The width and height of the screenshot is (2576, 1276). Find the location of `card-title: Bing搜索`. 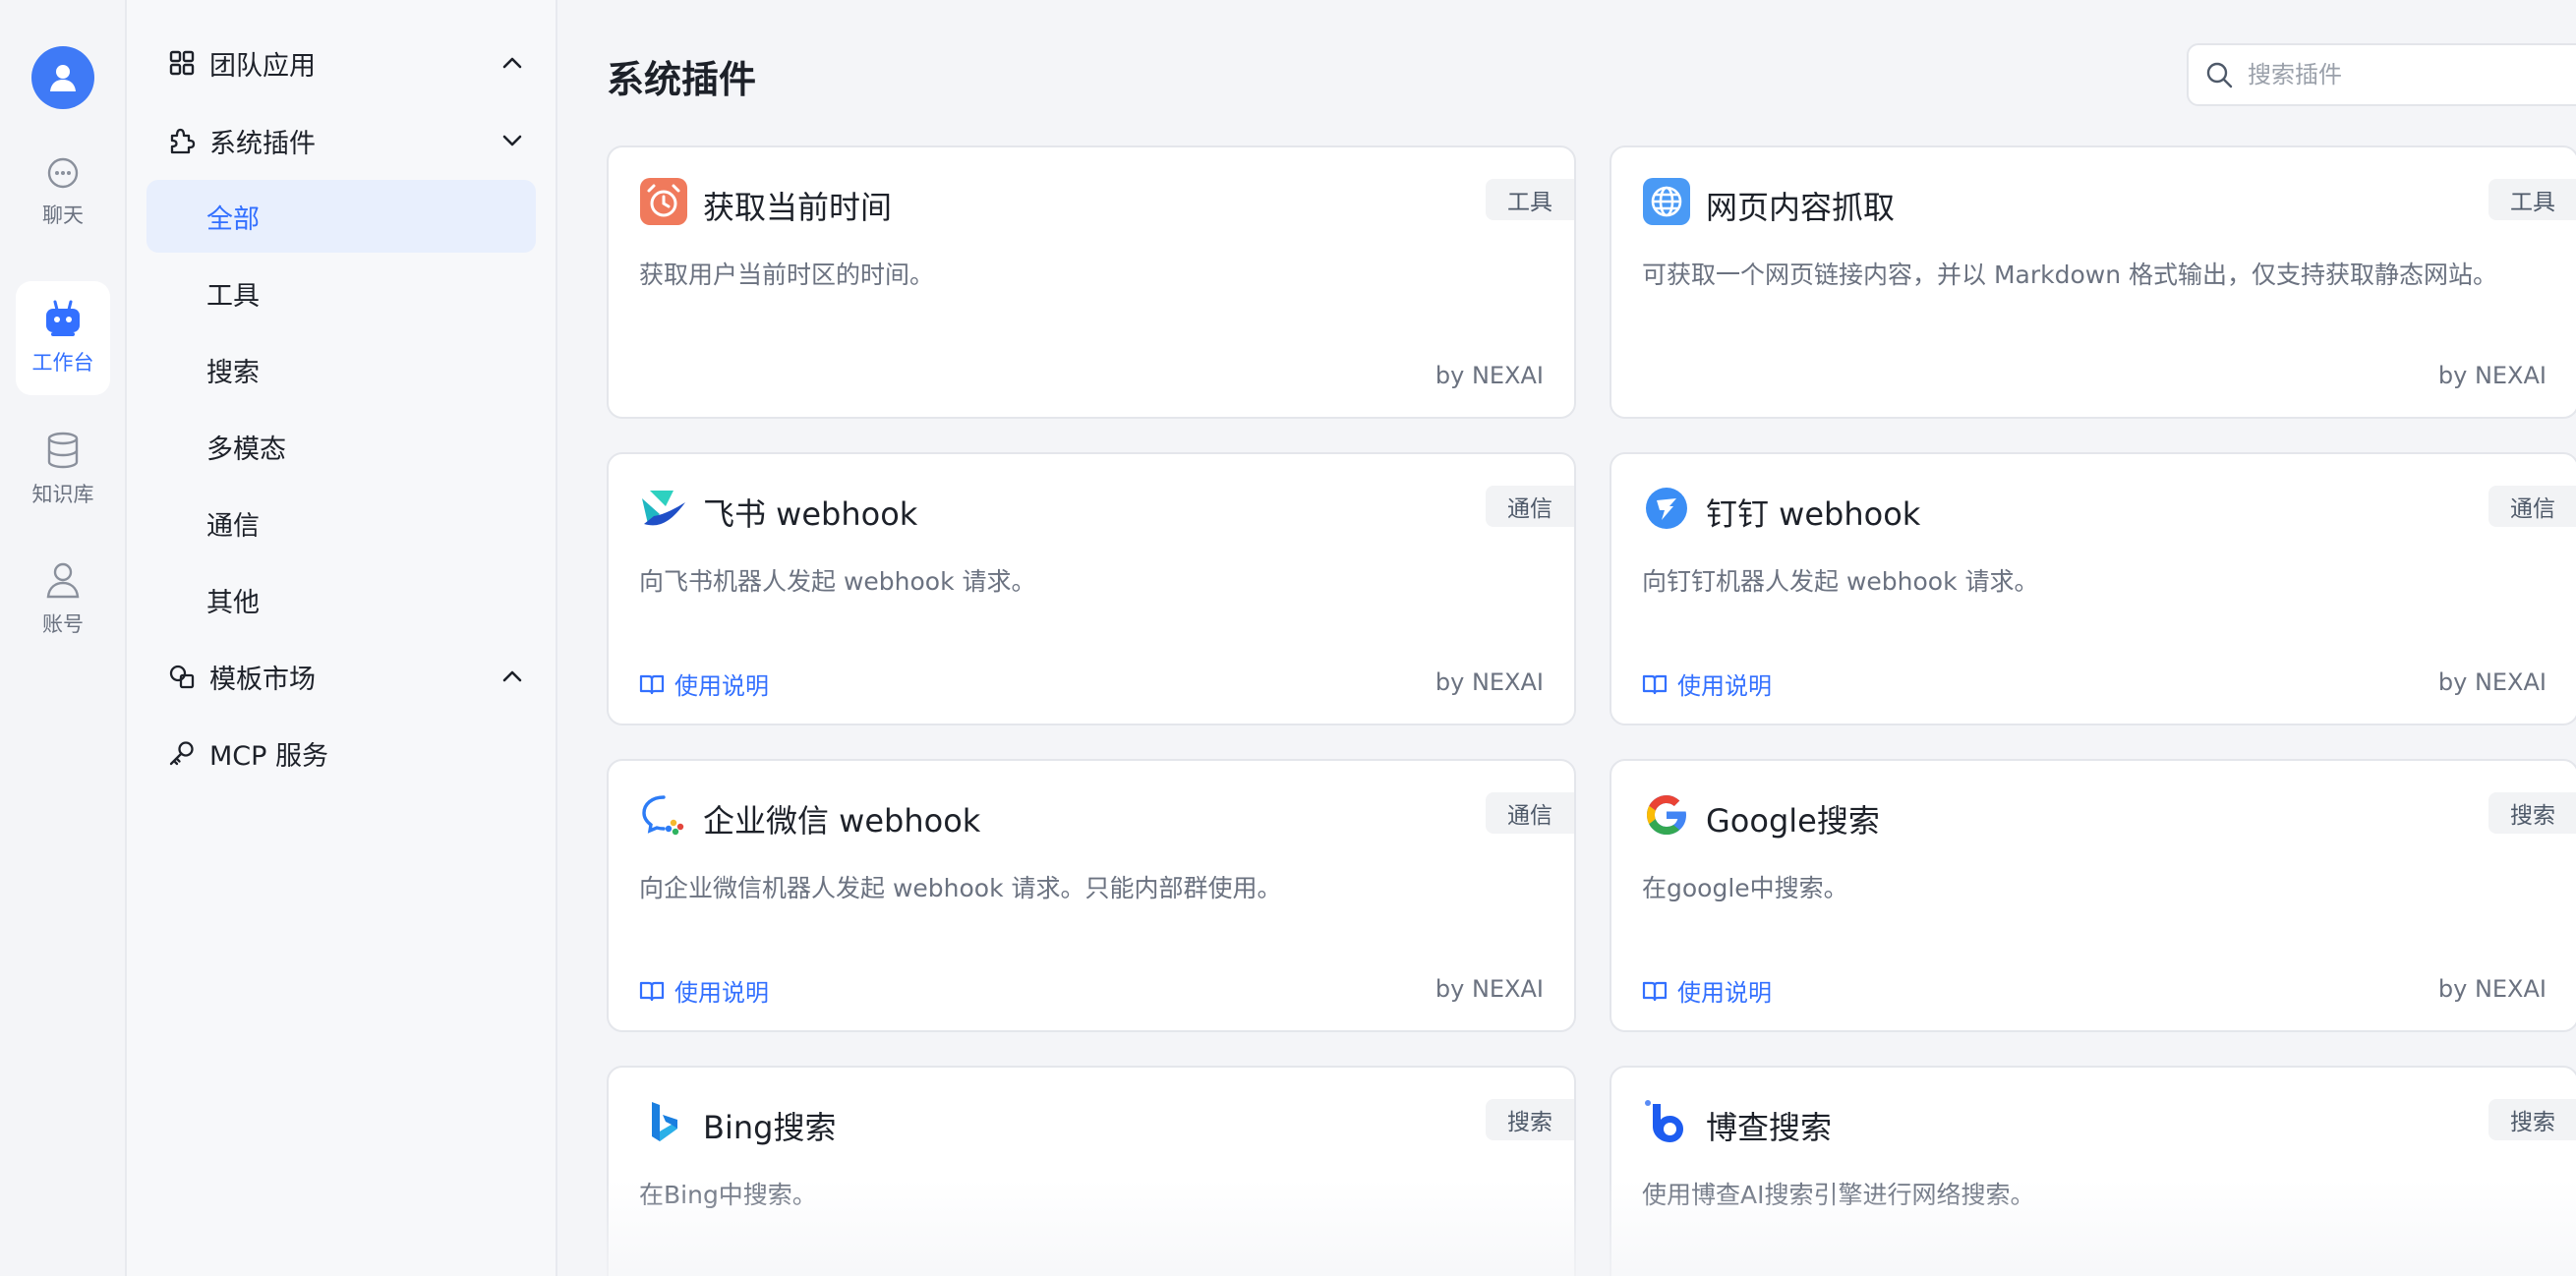

card-title: Bing搜索 is located at coordinates (770, 1127).